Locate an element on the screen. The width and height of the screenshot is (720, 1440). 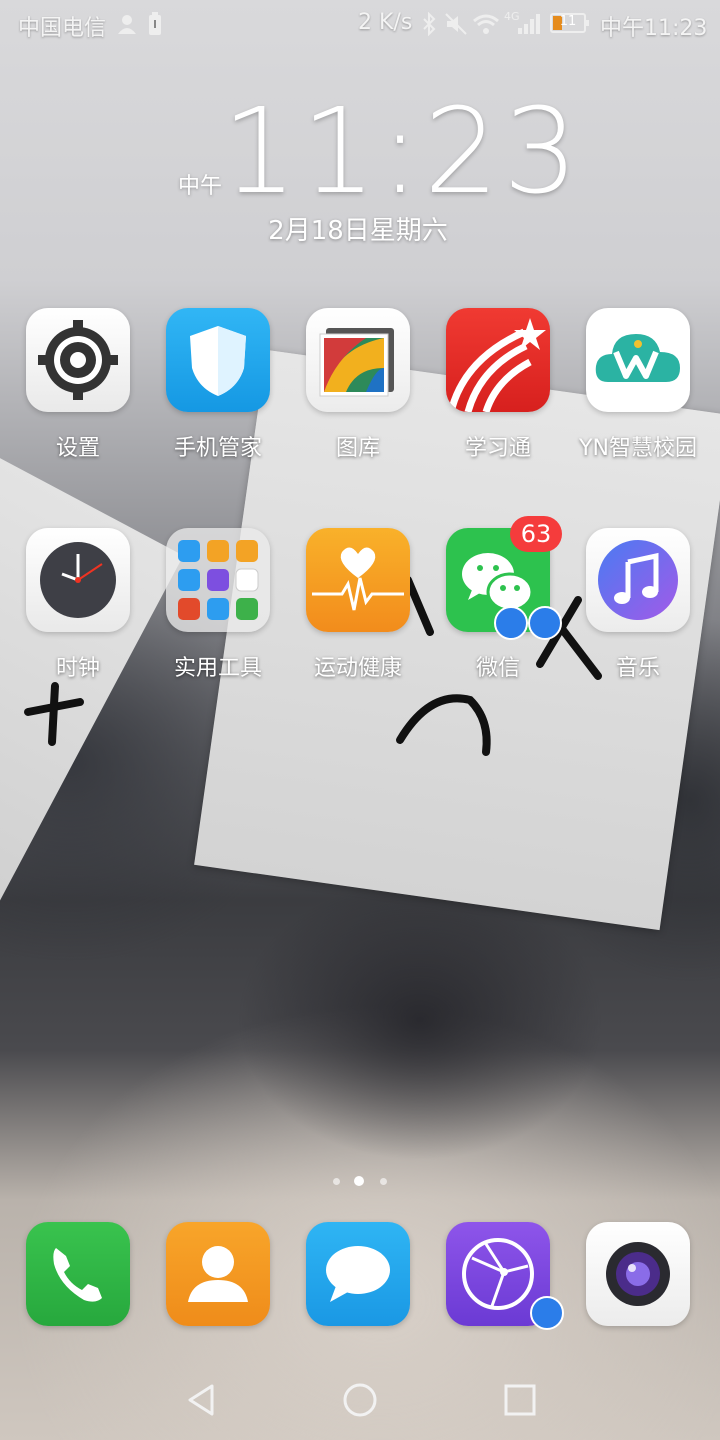
net-speed-label: 2 K/s is located at coordinates (385, 22).